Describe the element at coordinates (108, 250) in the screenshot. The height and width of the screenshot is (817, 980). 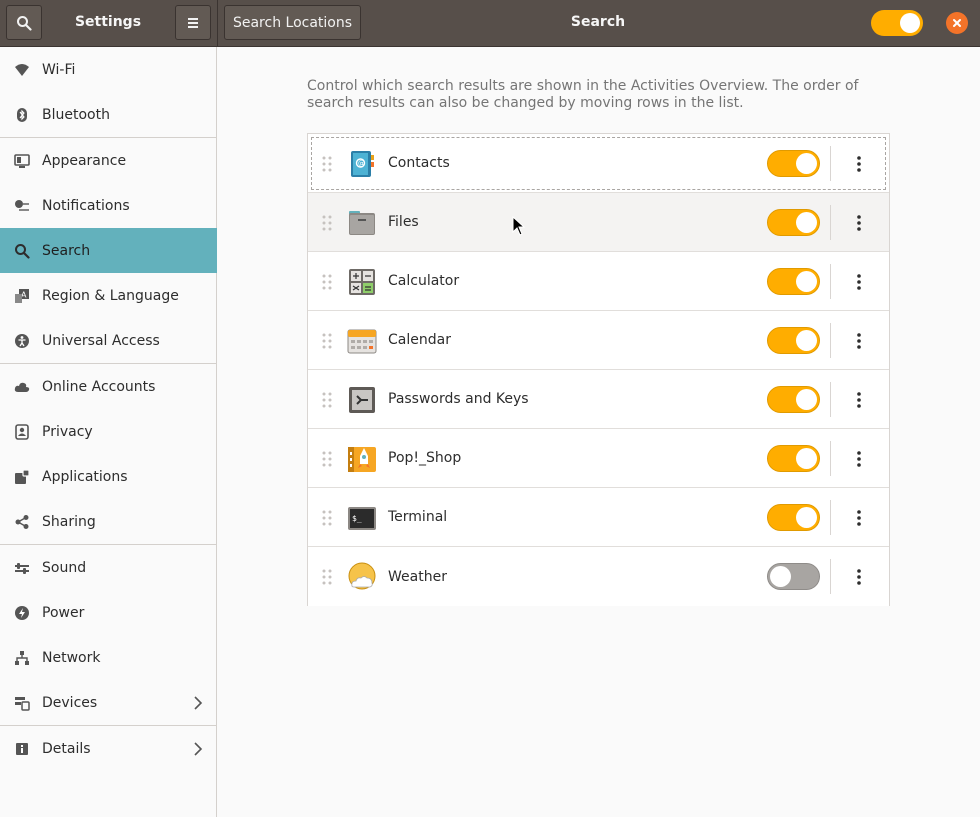
I see `sidebar-item-search: Search` at that location.